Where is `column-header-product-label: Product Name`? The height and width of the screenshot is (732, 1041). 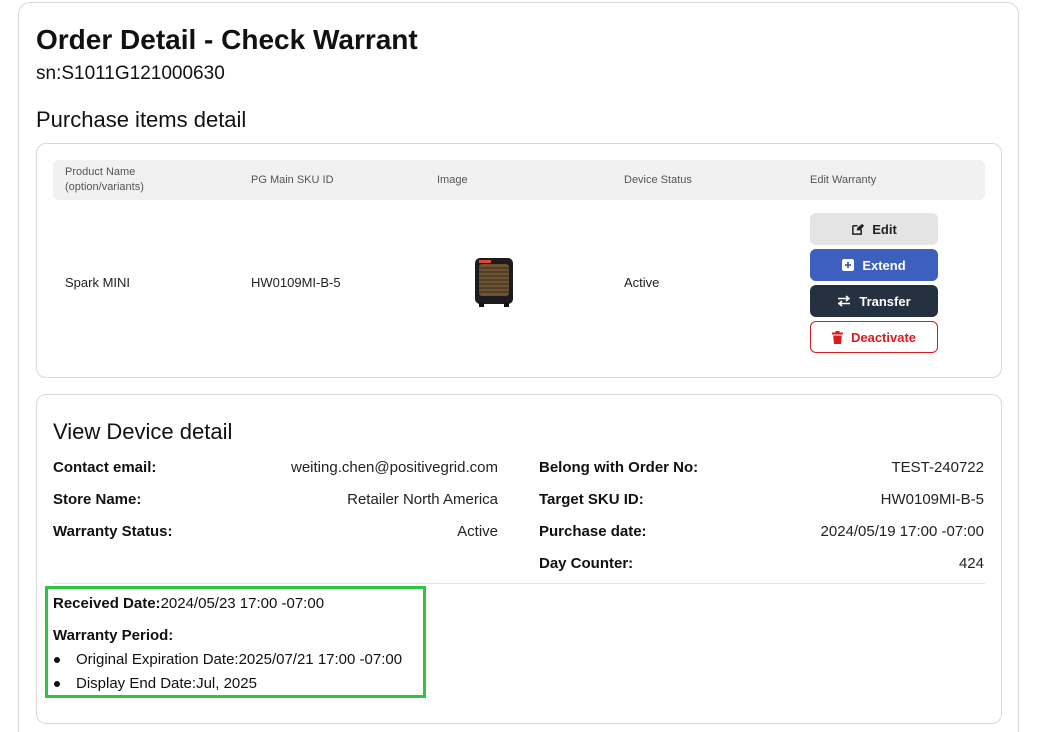 column-header-product-label: Product Name is located at coordinates (100, 172).